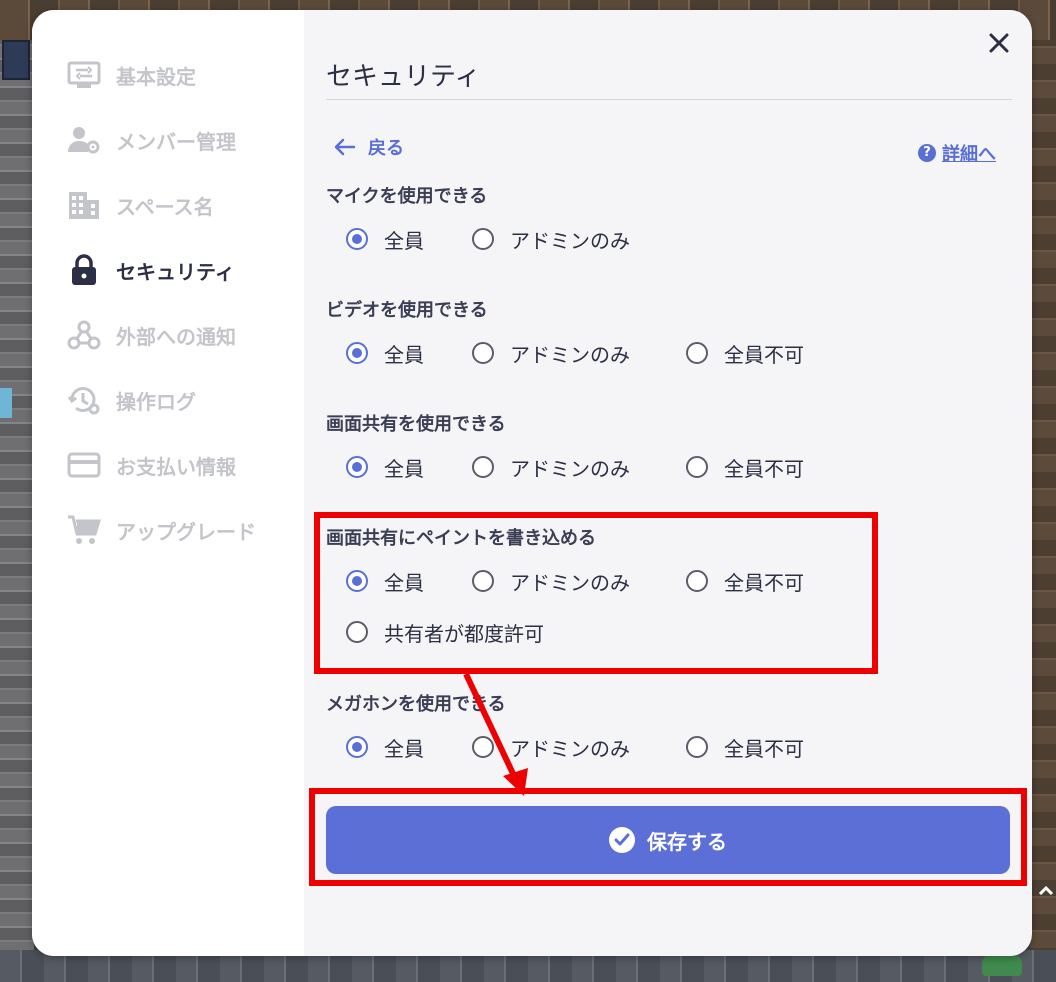  What do you see at coordinates (84, 400) in the screenshot?
I see `history-settings-icon` at bounding box center [84, 400].